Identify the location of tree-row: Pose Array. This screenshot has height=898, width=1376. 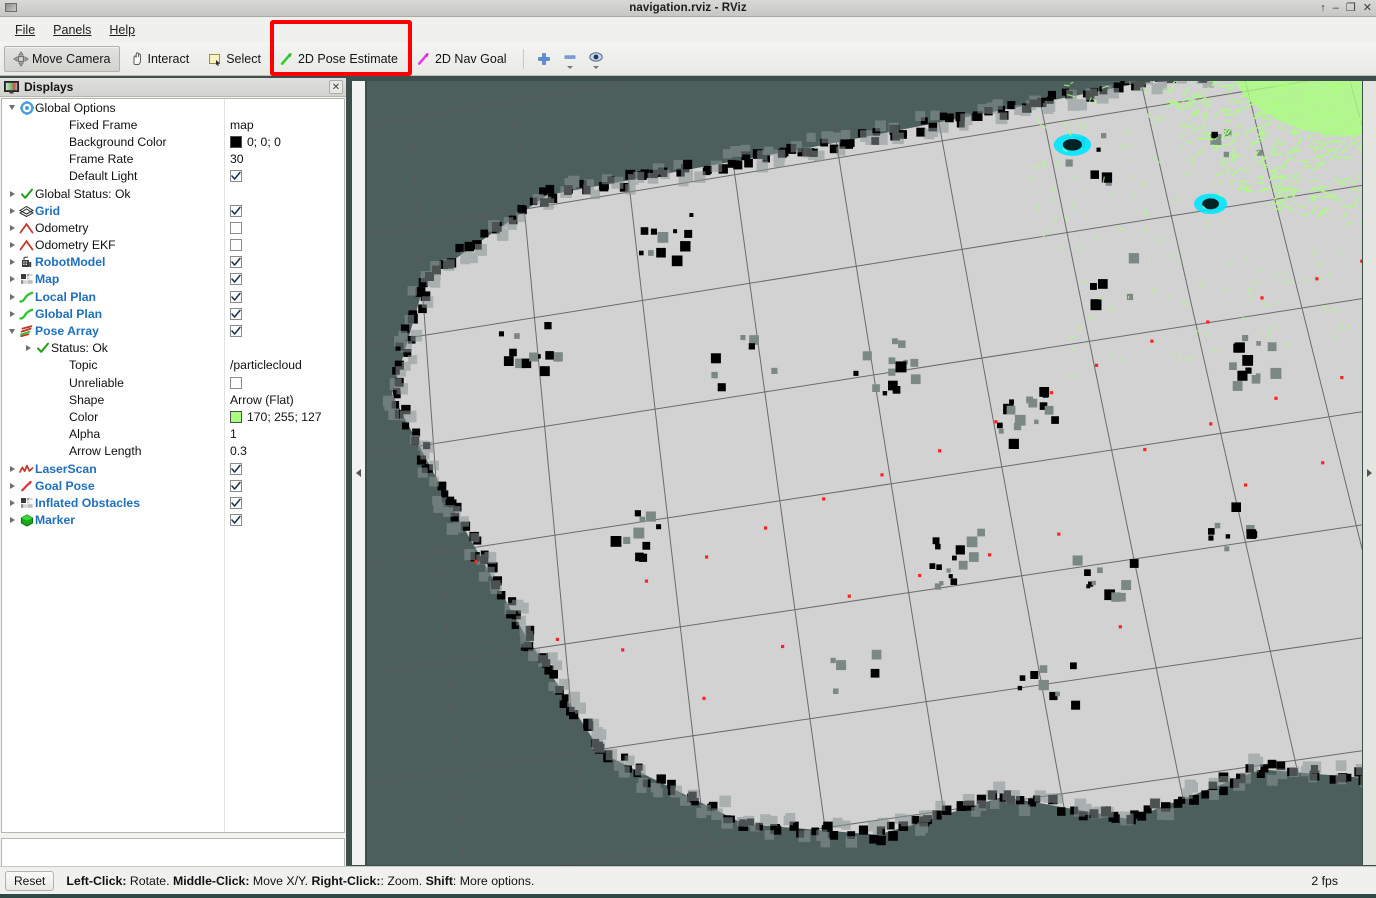
(173, 330).